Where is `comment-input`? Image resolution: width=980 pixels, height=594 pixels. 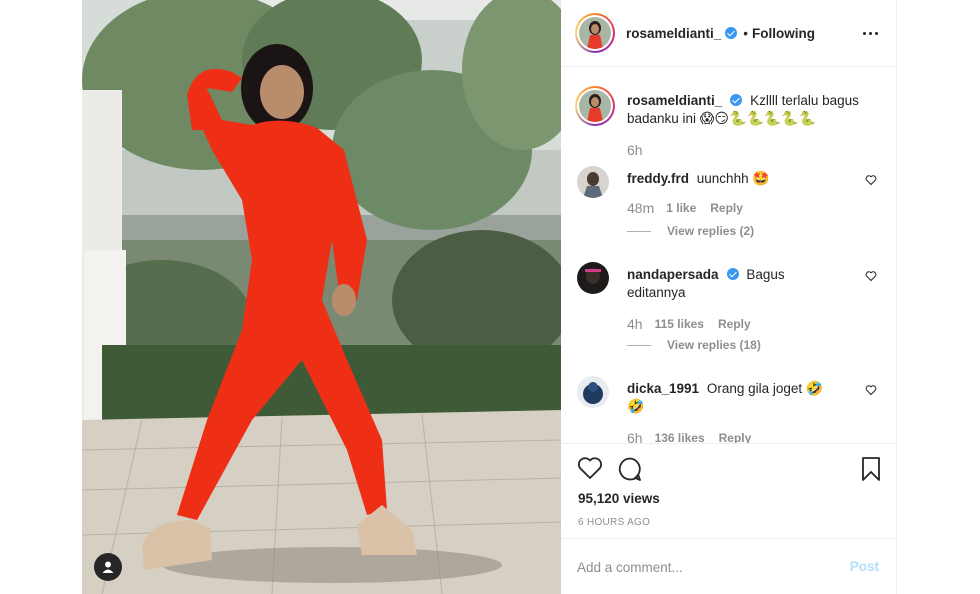 comment-input is located at coordinates (702, 567).